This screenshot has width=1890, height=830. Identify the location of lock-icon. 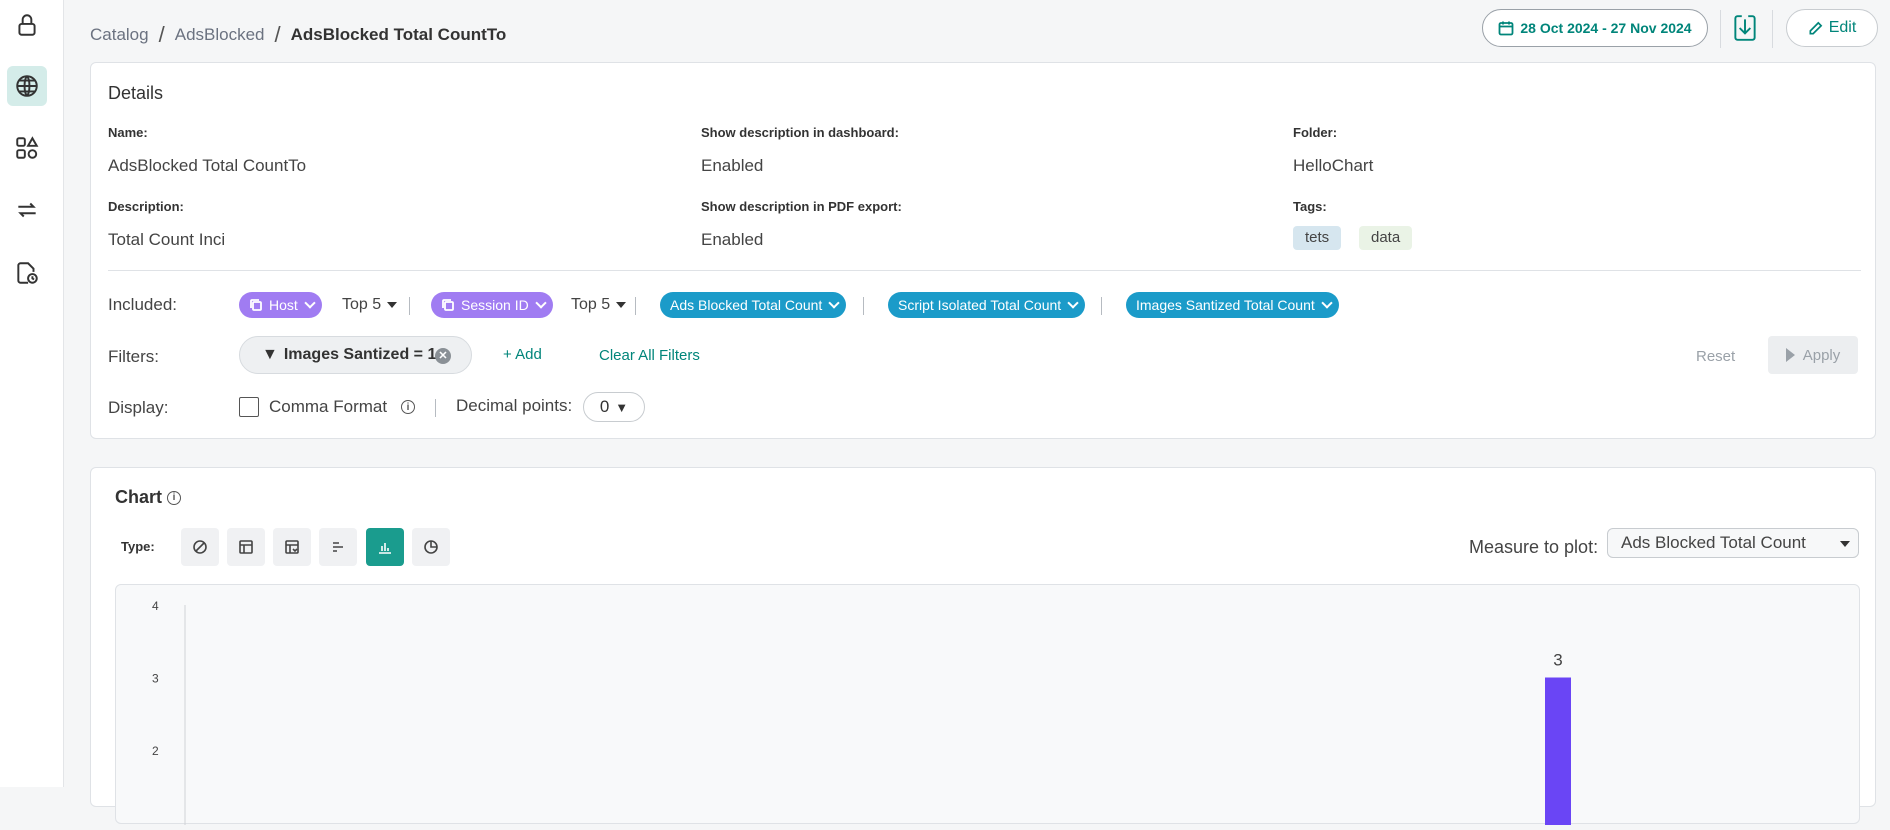
(27, 25).